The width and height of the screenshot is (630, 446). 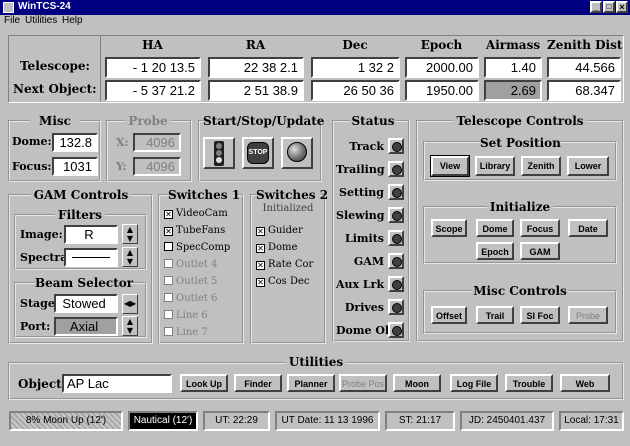 I want to click on switches1-videocam-checkbox: ✕ VideoCam, so click(x=196, y=213).